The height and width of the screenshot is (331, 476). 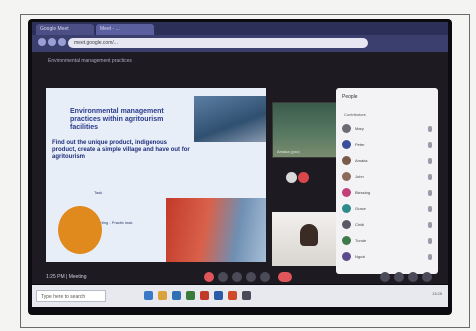 What do you see at coordinates (389, 145) in the screenshot?
I see `list-item: Peter` at bounding box center [389, 145].